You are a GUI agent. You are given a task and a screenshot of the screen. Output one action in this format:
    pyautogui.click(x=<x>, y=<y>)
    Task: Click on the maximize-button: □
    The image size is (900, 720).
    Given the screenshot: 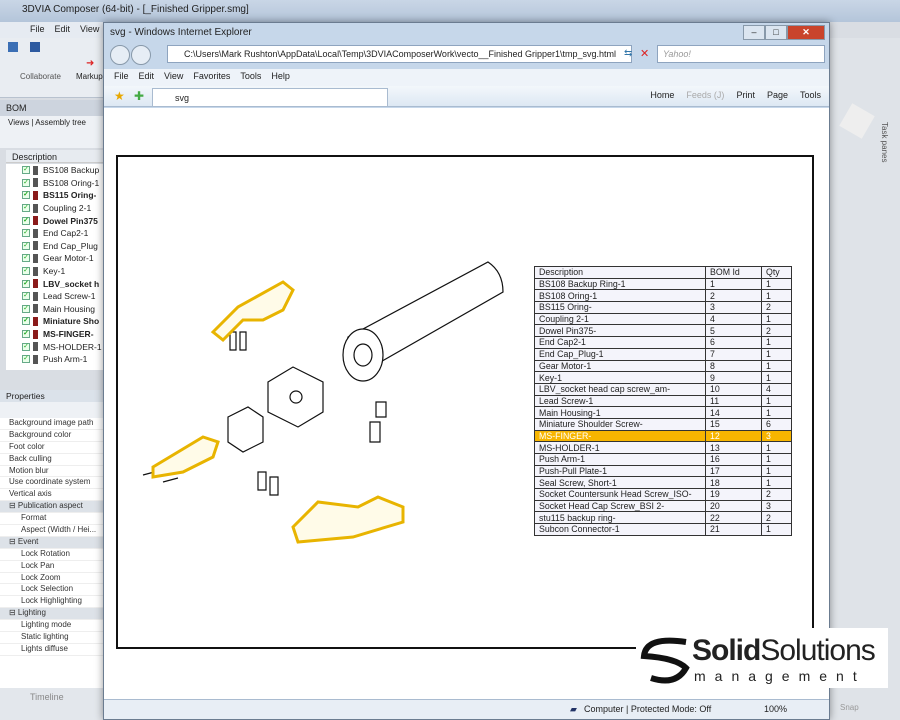 What is the action you would take?
    pyautogui.click(x=776, y=32)
    